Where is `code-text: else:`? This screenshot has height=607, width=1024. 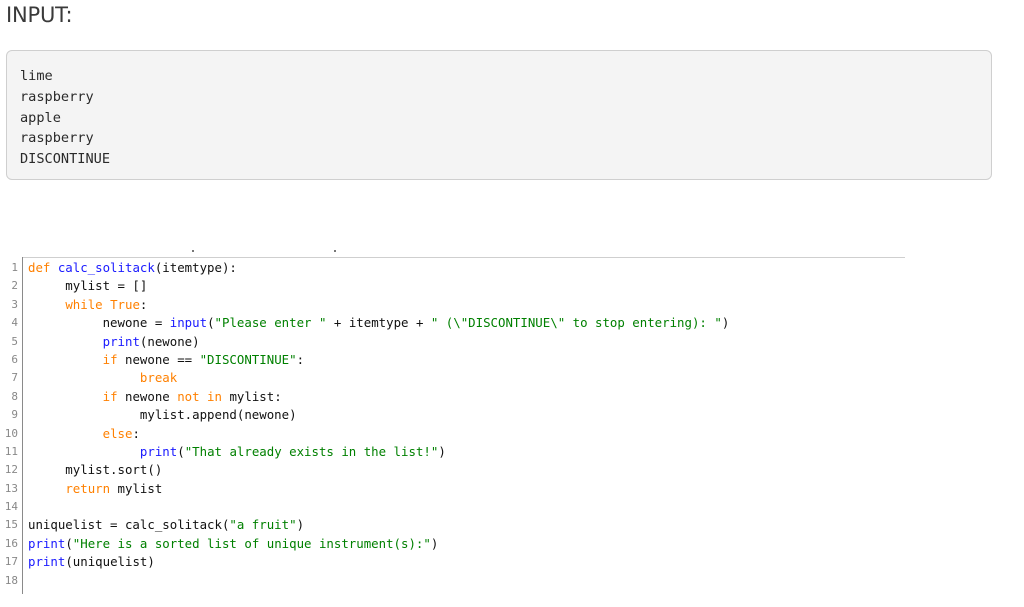 code-text: else: is located at coordinates (84, 433).